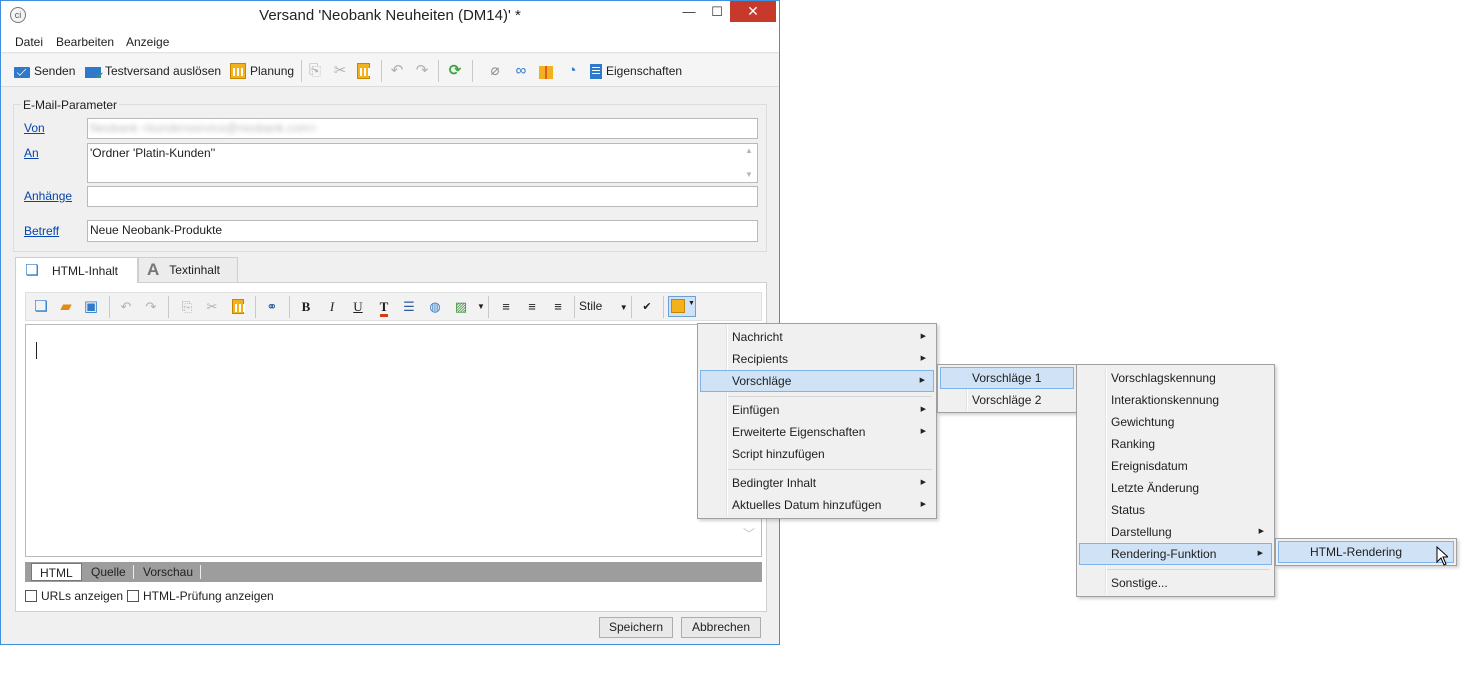 The height and width of the screenshot is (676, 1462). I want to click on personalization-button: ▼, so click(682, 306).